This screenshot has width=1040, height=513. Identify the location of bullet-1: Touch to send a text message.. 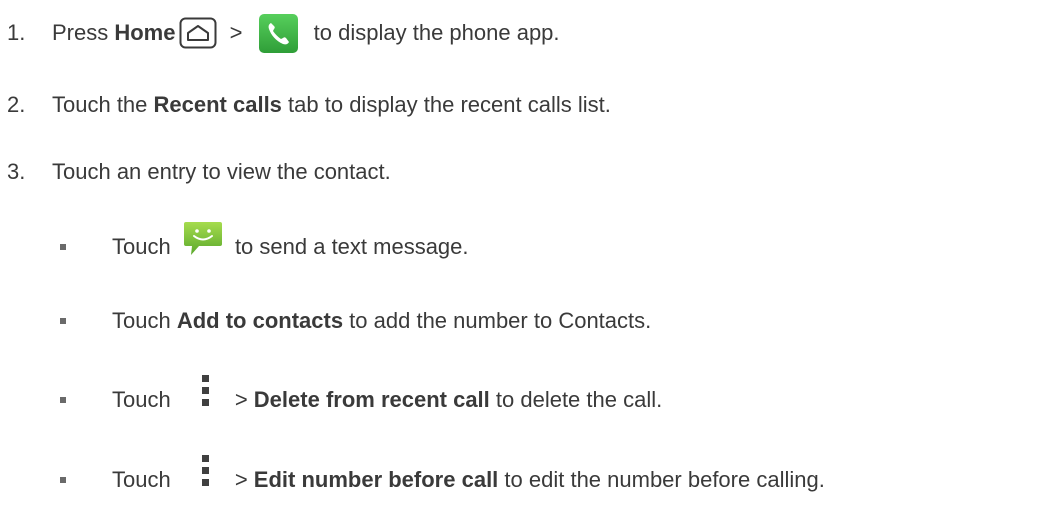
(234, 244).